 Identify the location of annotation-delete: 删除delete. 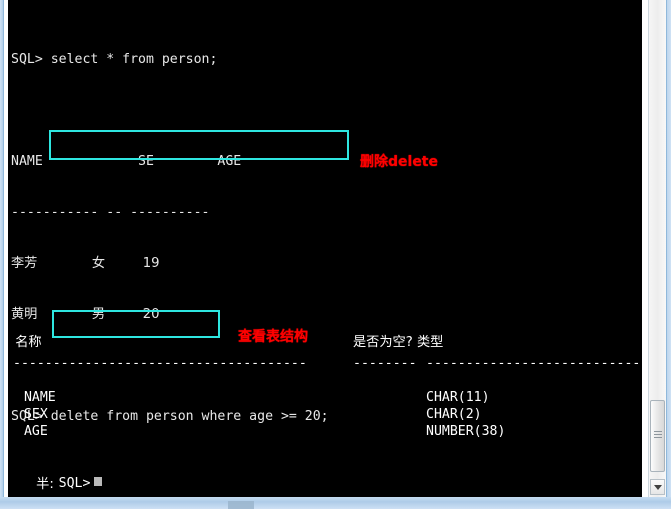
(399, 162).